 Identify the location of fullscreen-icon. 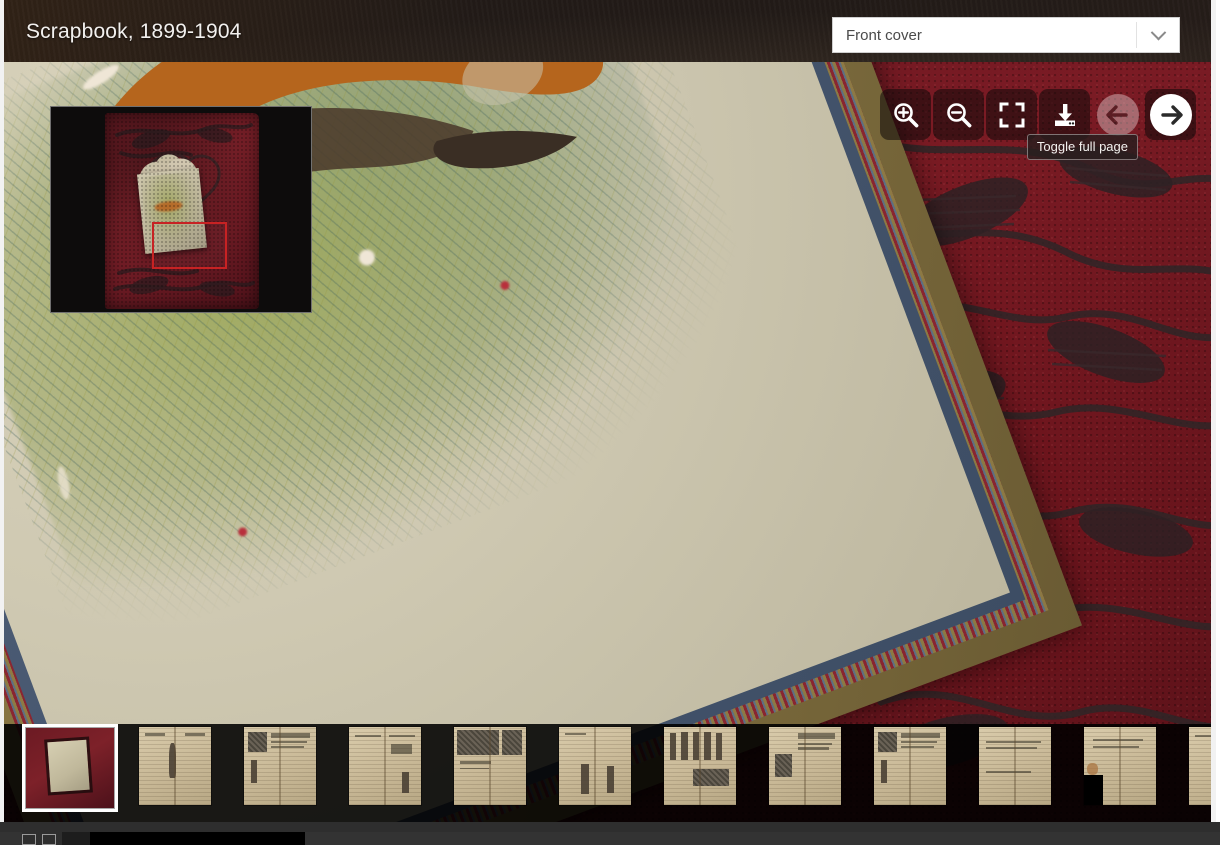
(1012, 115).